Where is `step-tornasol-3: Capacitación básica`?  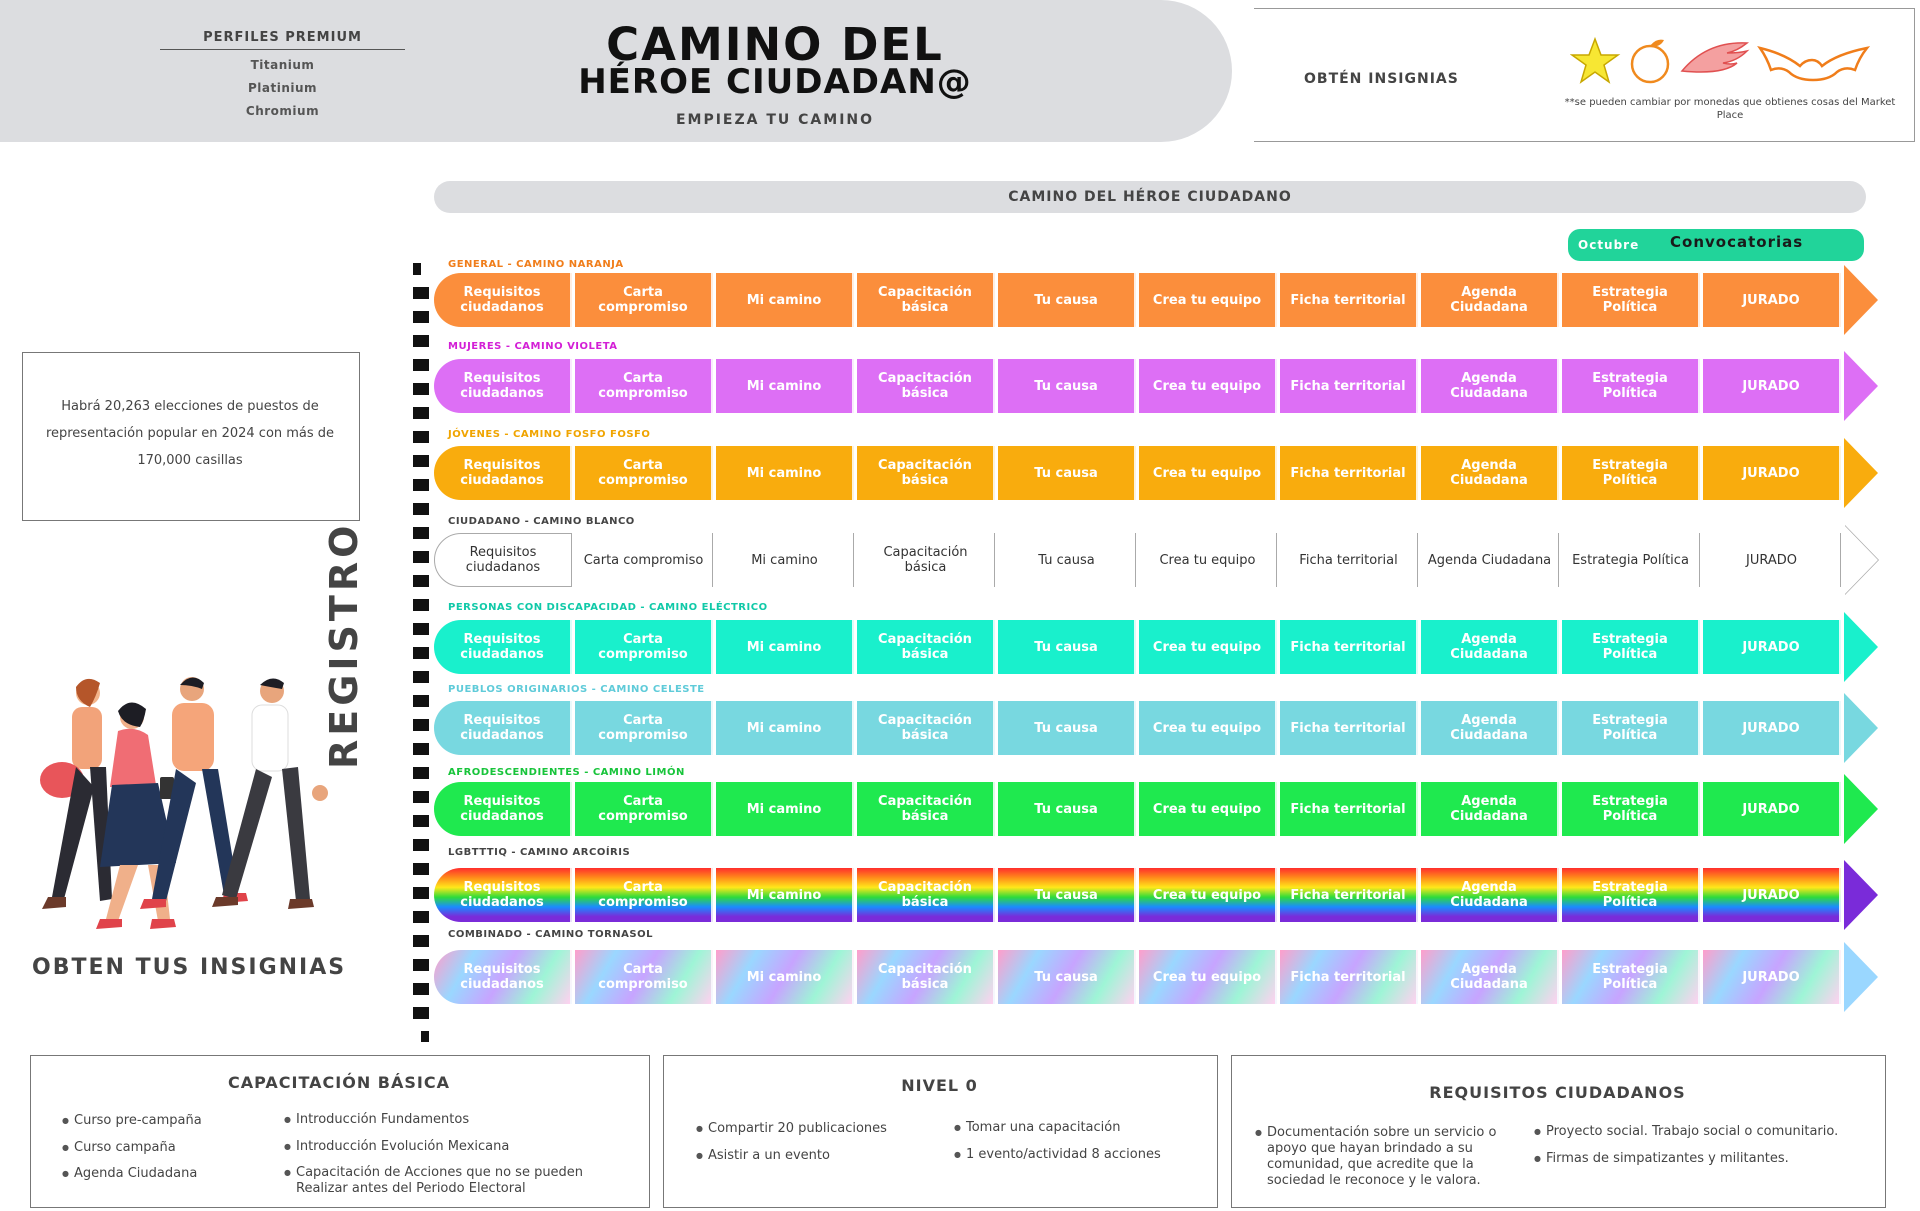
step-tornasol-3: Capacitación básica is located at coordinates (926, 977).